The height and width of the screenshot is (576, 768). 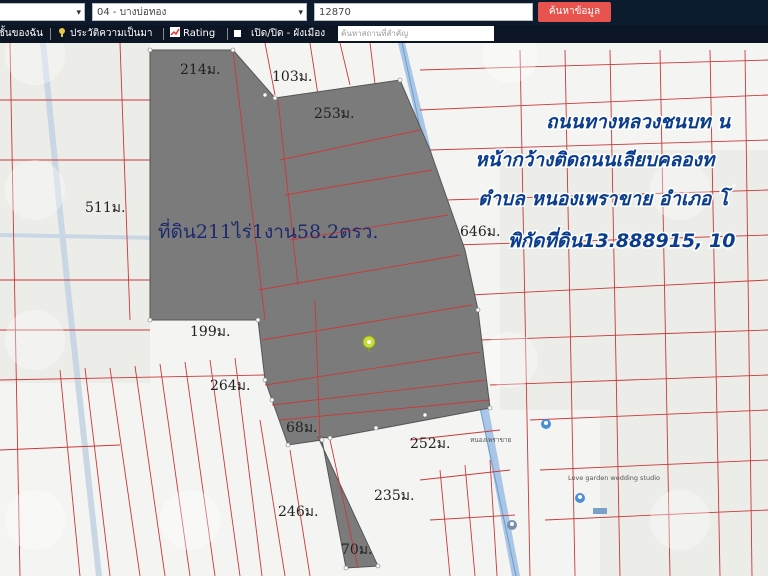 What do you see at coordinates (62, 31) in the screenshot?
I see `history-icon` at bounding box center [62, 31].